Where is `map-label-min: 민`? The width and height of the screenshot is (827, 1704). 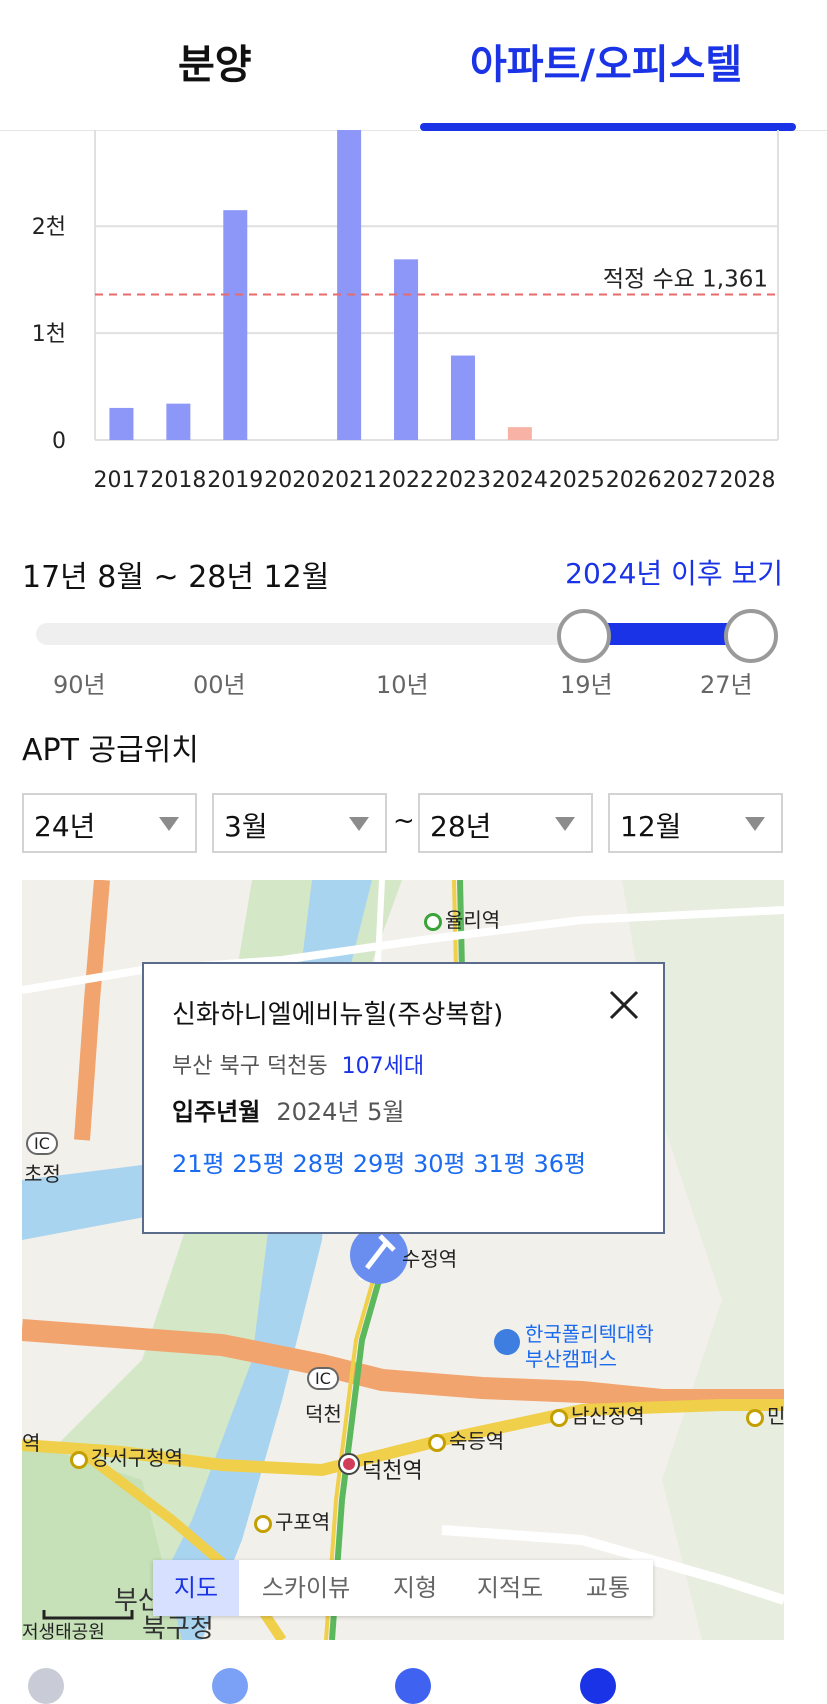 map-label-min: 민 is located at coordinates (765, 1414).